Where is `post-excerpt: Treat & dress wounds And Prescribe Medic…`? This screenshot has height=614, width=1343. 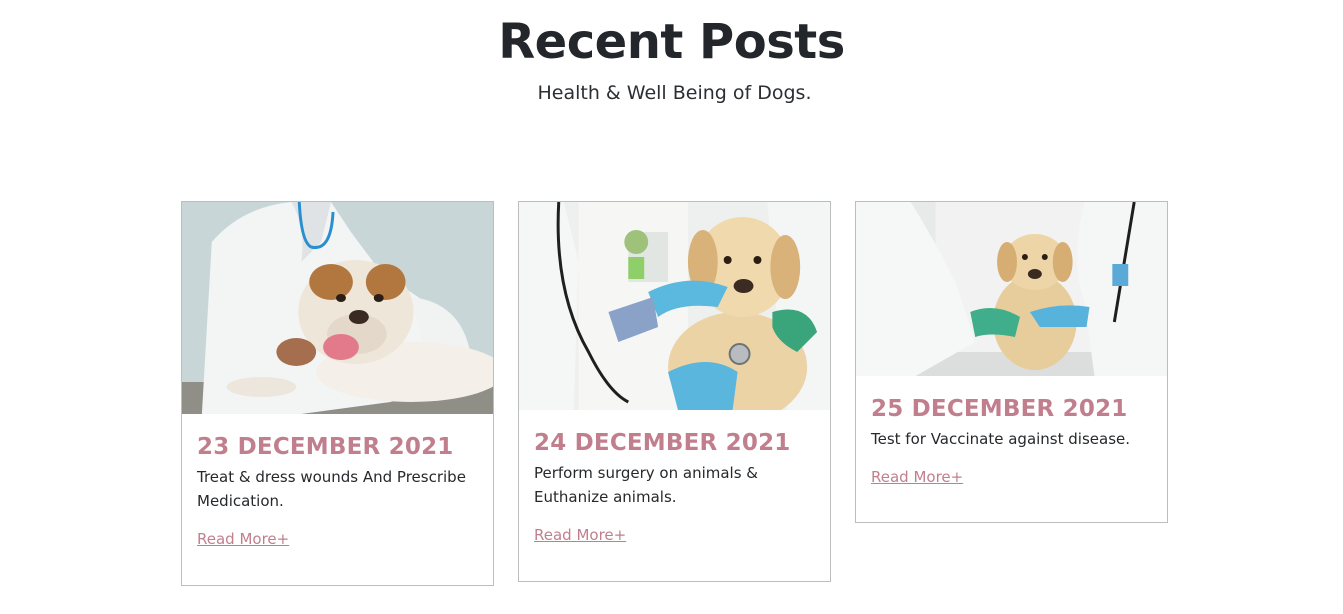
post-excerpt: Treat & dress wounds And Prescribe Medic… is located at coordinates (331, 489).